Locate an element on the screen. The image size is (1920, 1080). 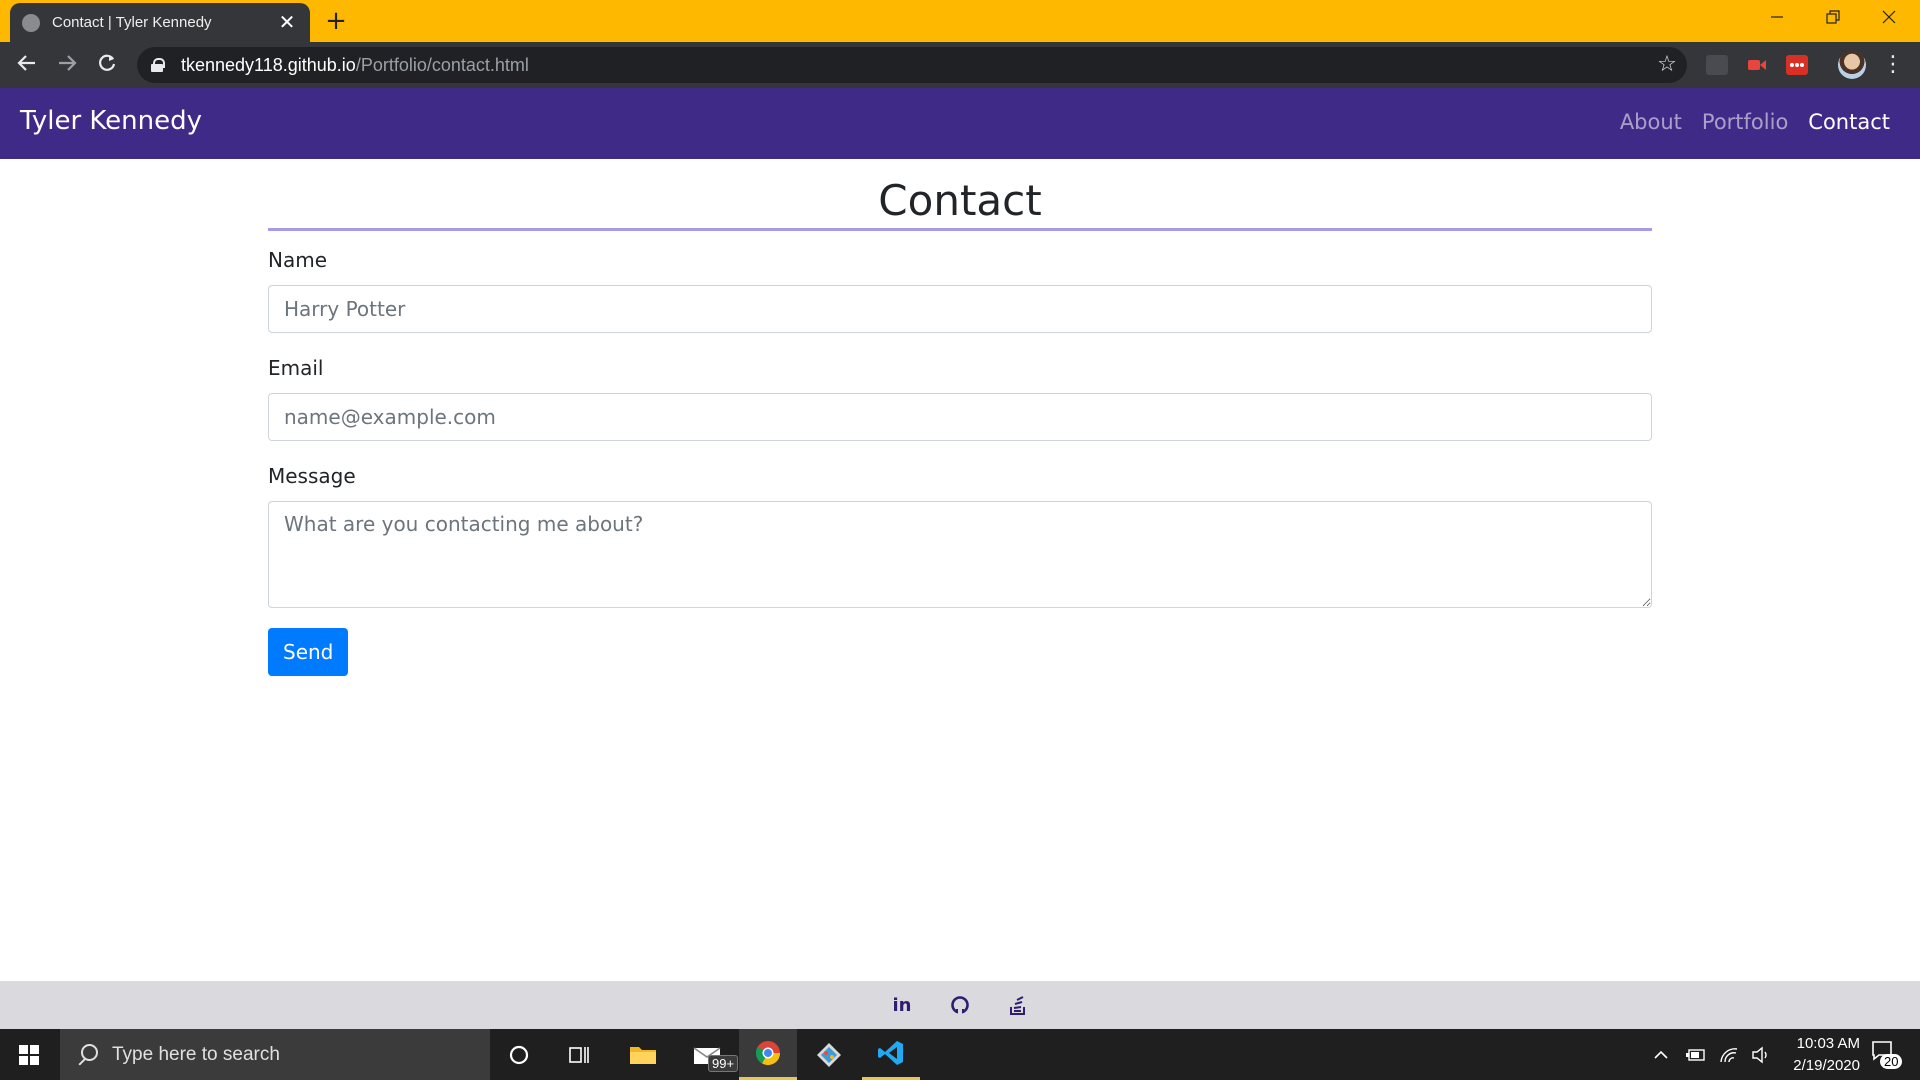
search-icon is located at coordinates (87, 1054).